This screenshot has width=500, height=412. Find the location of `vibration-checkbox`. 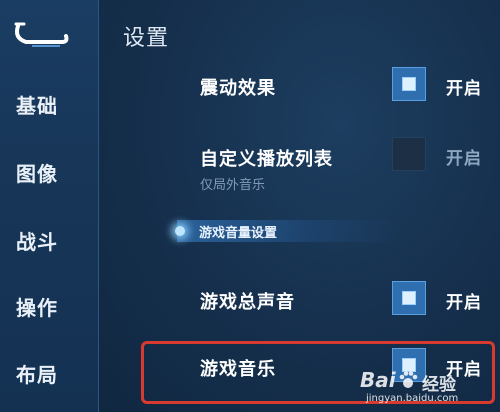

vibration-checkbox is located at coordinates (409, 84).